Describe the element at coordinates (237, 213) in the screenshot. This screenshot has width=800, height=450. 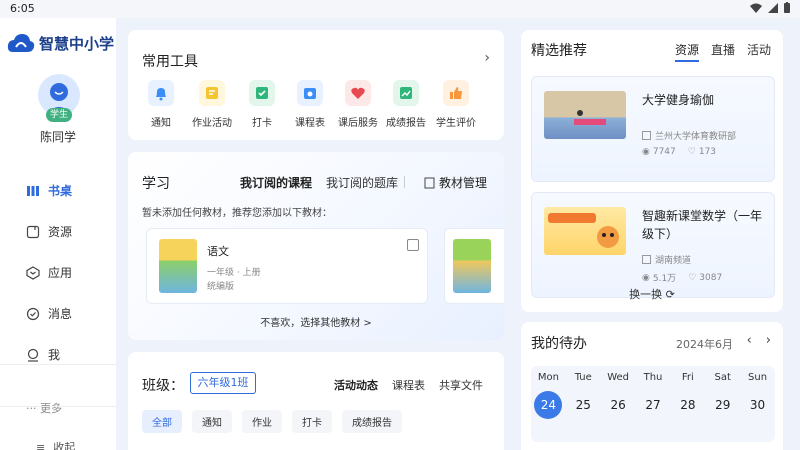
I see `study-note: 暂未添加任何教材，推荐您添加以下教材：` at that location.